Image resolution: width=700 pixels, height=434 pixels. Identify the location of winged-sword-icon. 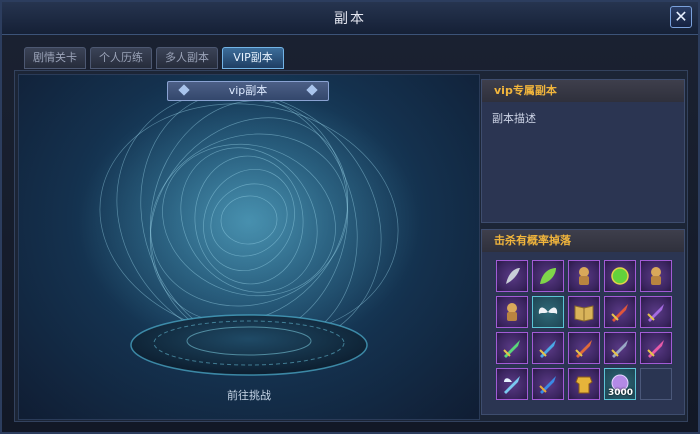
(512, 385).